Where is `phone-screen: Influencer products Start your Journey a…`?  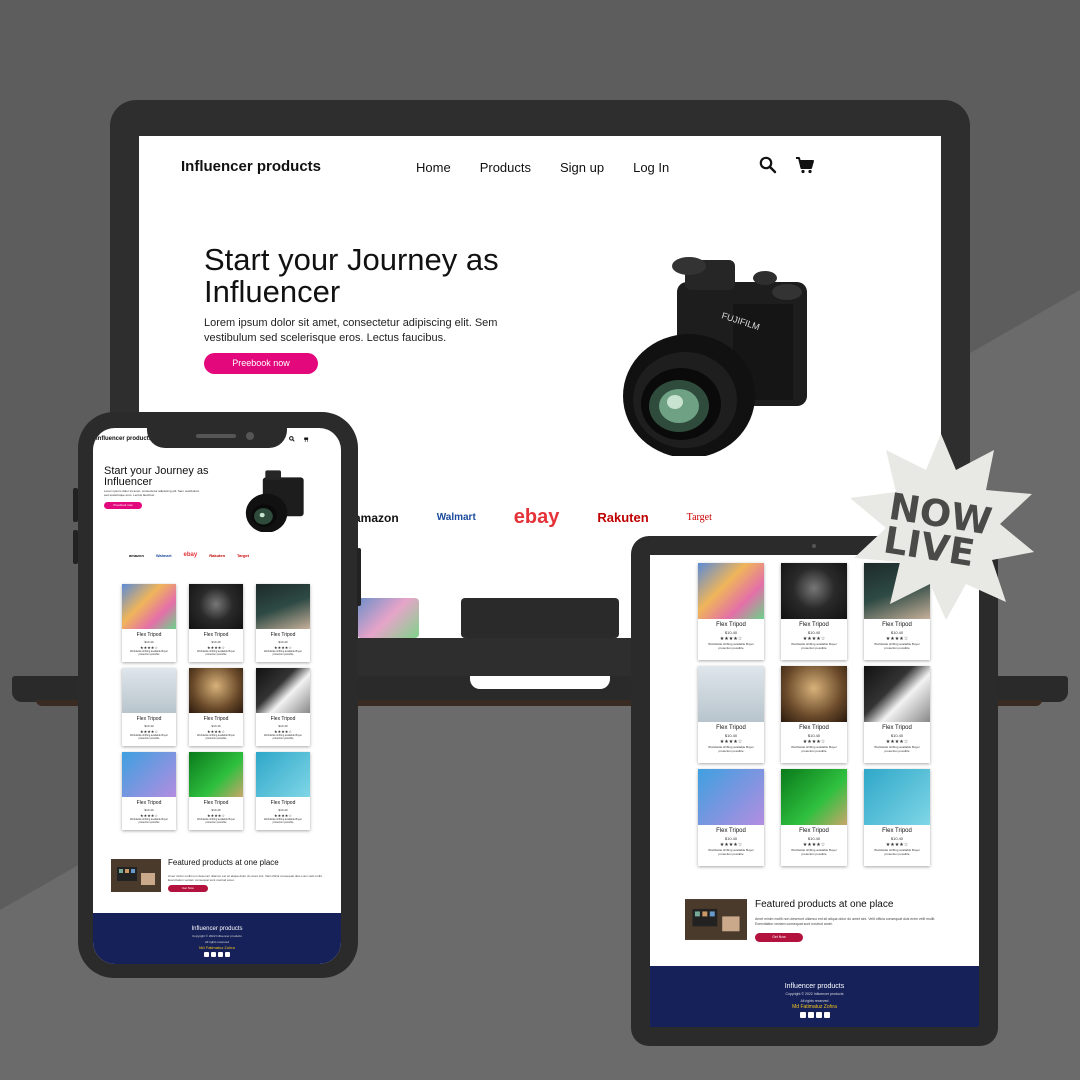
phone-screen: Influencer products Start your Journey a… is located at coordinates (217, 696).